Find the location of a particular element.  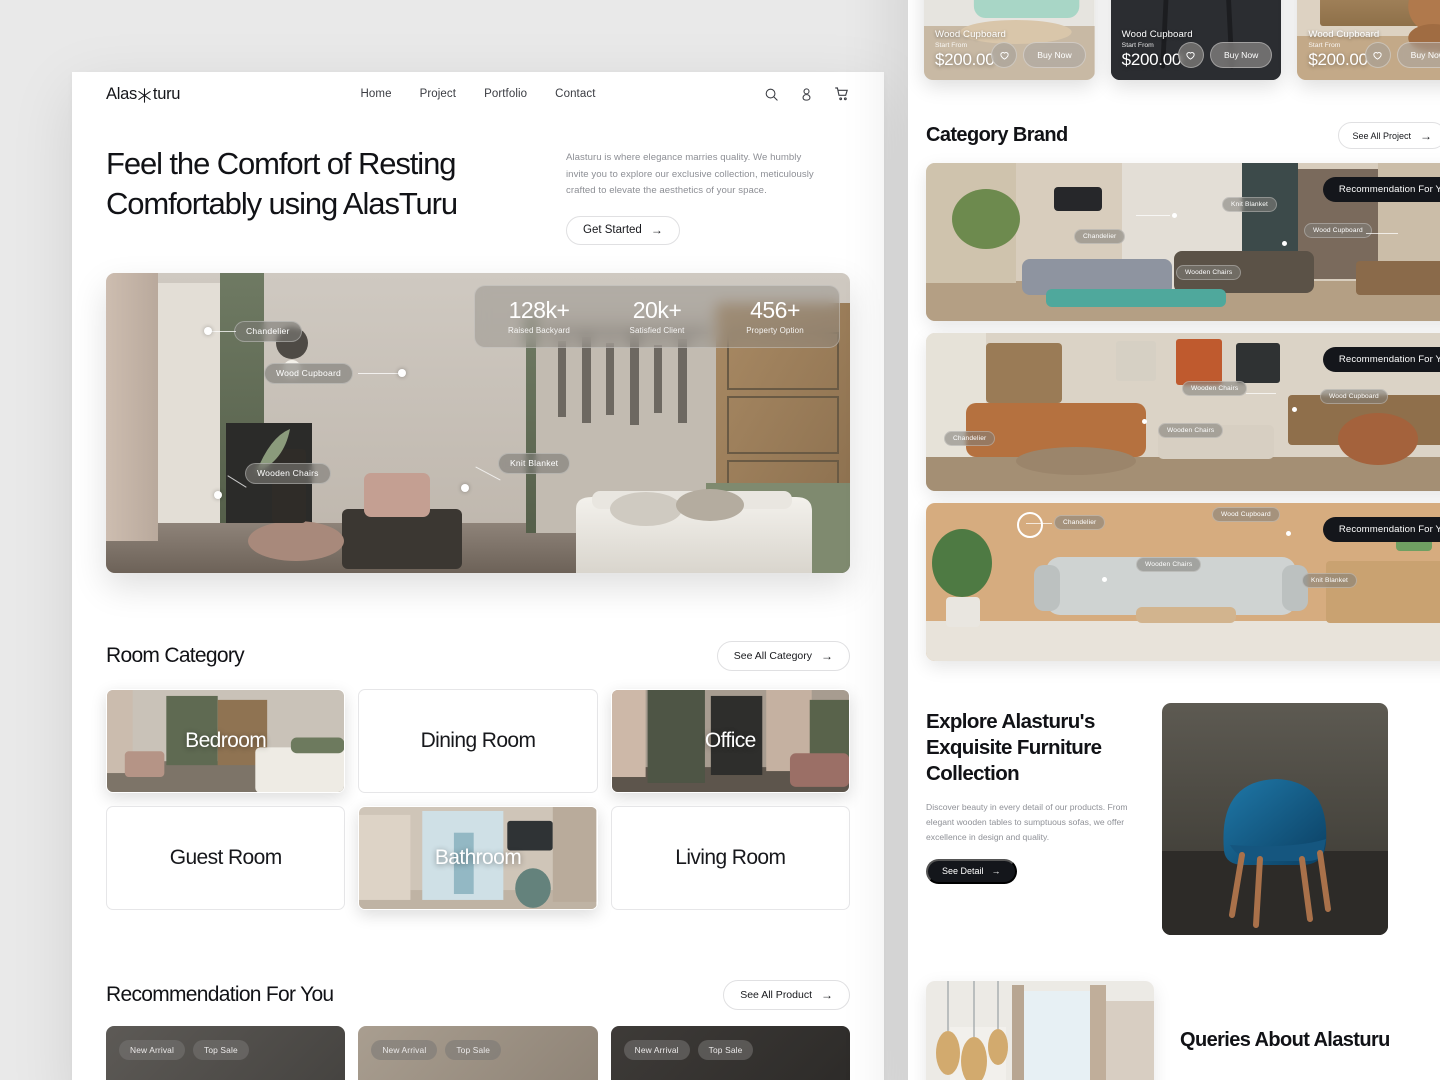

nav-item-home: Home is located at coordinates (375, 94).